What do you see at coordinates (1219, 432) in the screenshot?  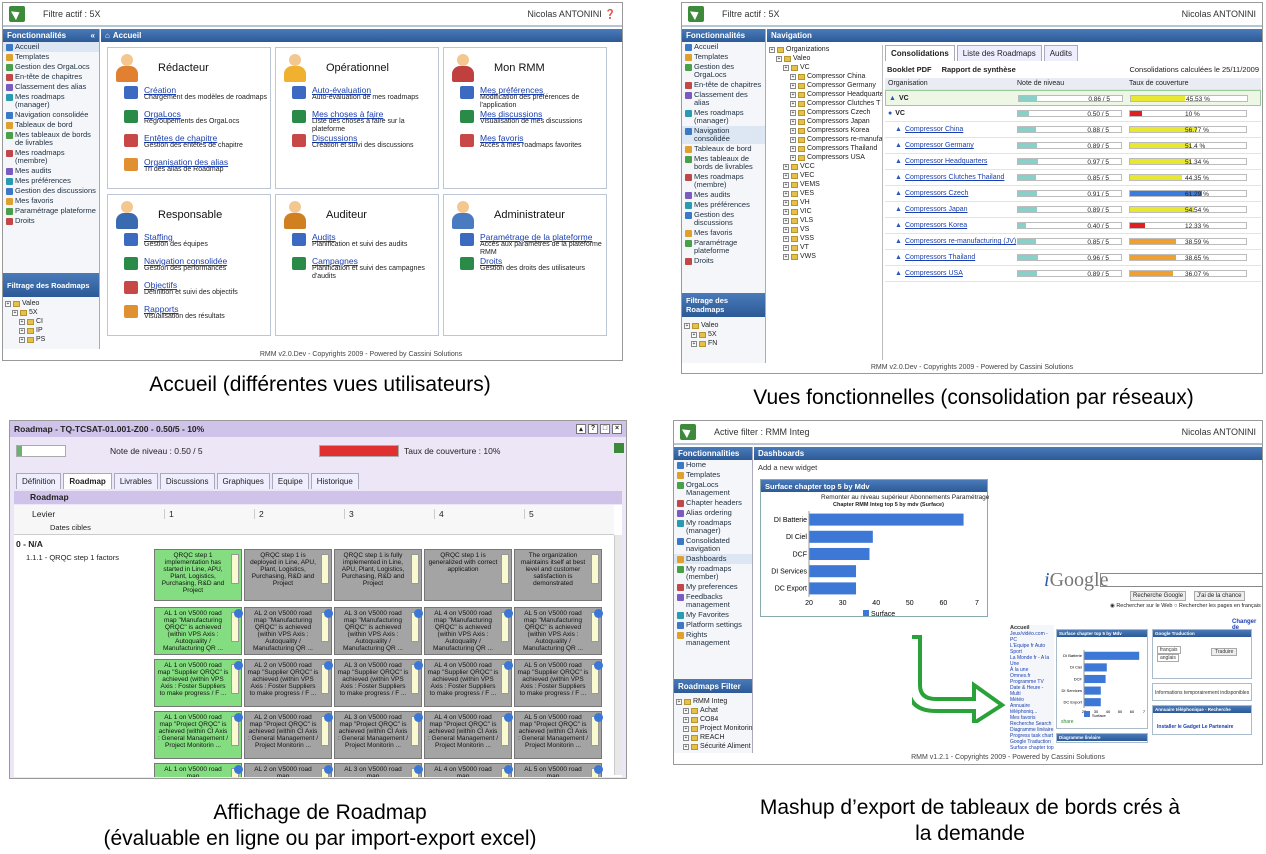 I see `user-name: Nicolas ANTONINI` at bounding box center [1219, 432].